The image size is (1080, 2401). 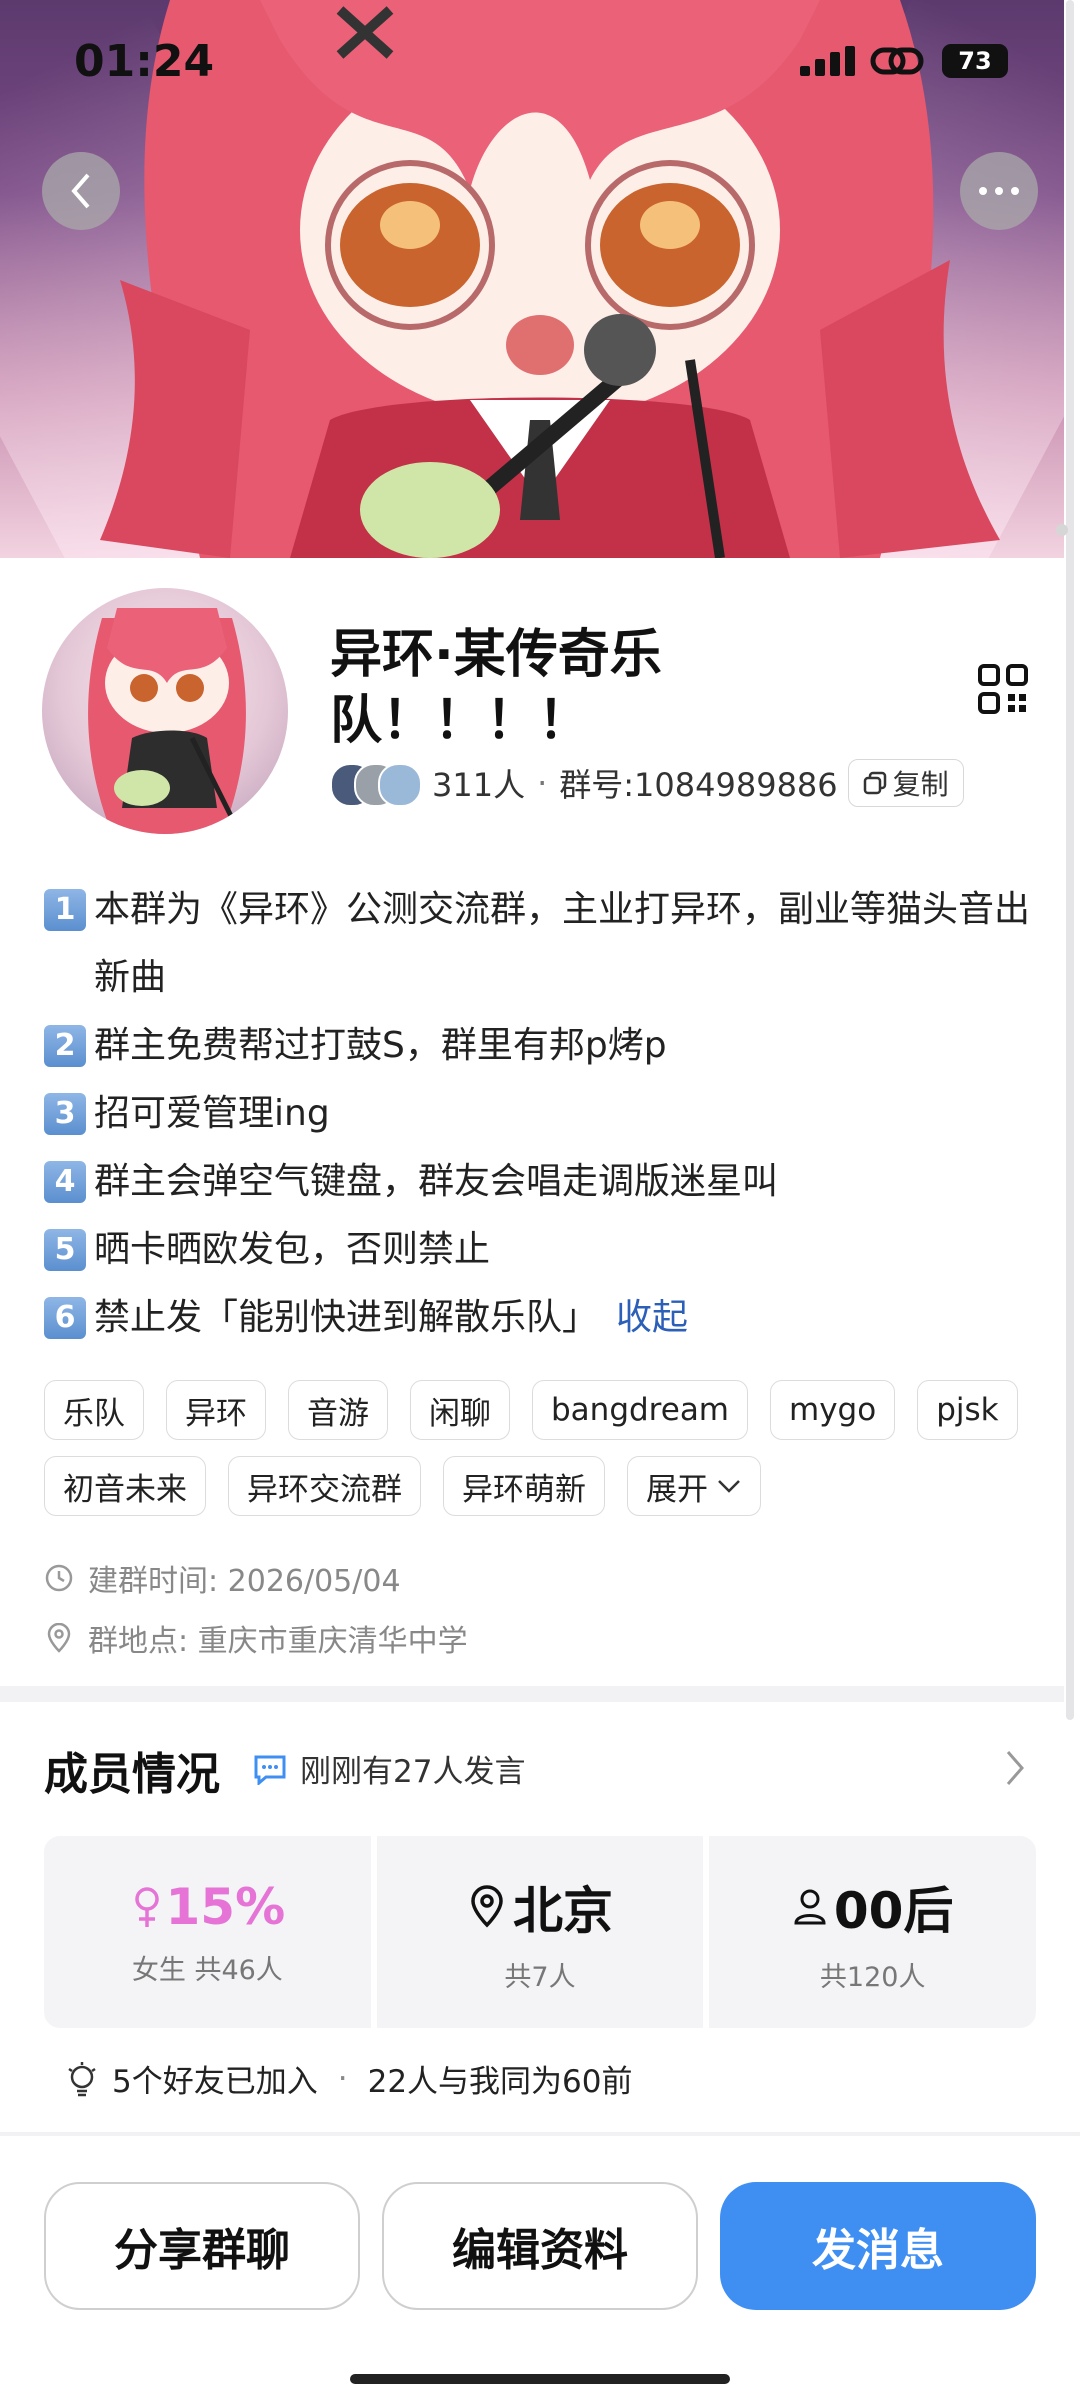 What do you see at coordinates (878, 2246) in the screenshot?
I see `send-message-button: 发消息` at bounding box center [878, 2246].